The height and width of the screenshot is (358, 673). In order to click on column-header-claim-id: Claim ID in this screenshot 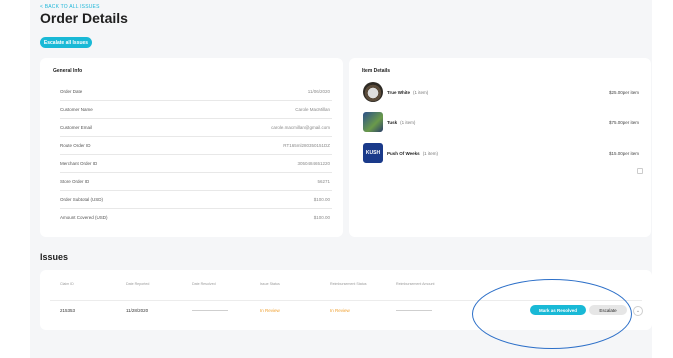, I will do `click(67, 284)`.